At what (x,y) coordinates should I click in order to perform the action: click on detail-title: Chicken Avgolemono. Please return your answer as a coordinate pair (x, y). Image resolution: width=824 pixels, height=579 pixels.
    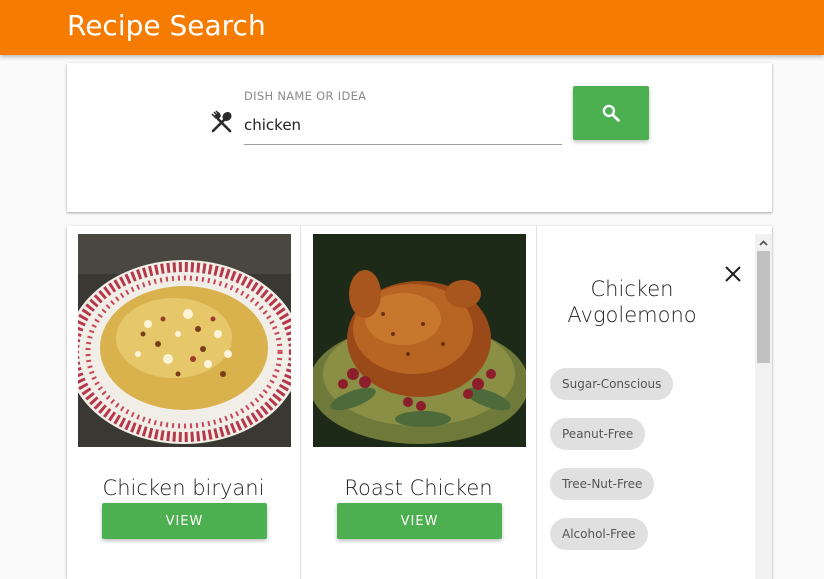
    Looking at the image, I should click on (632, 302).